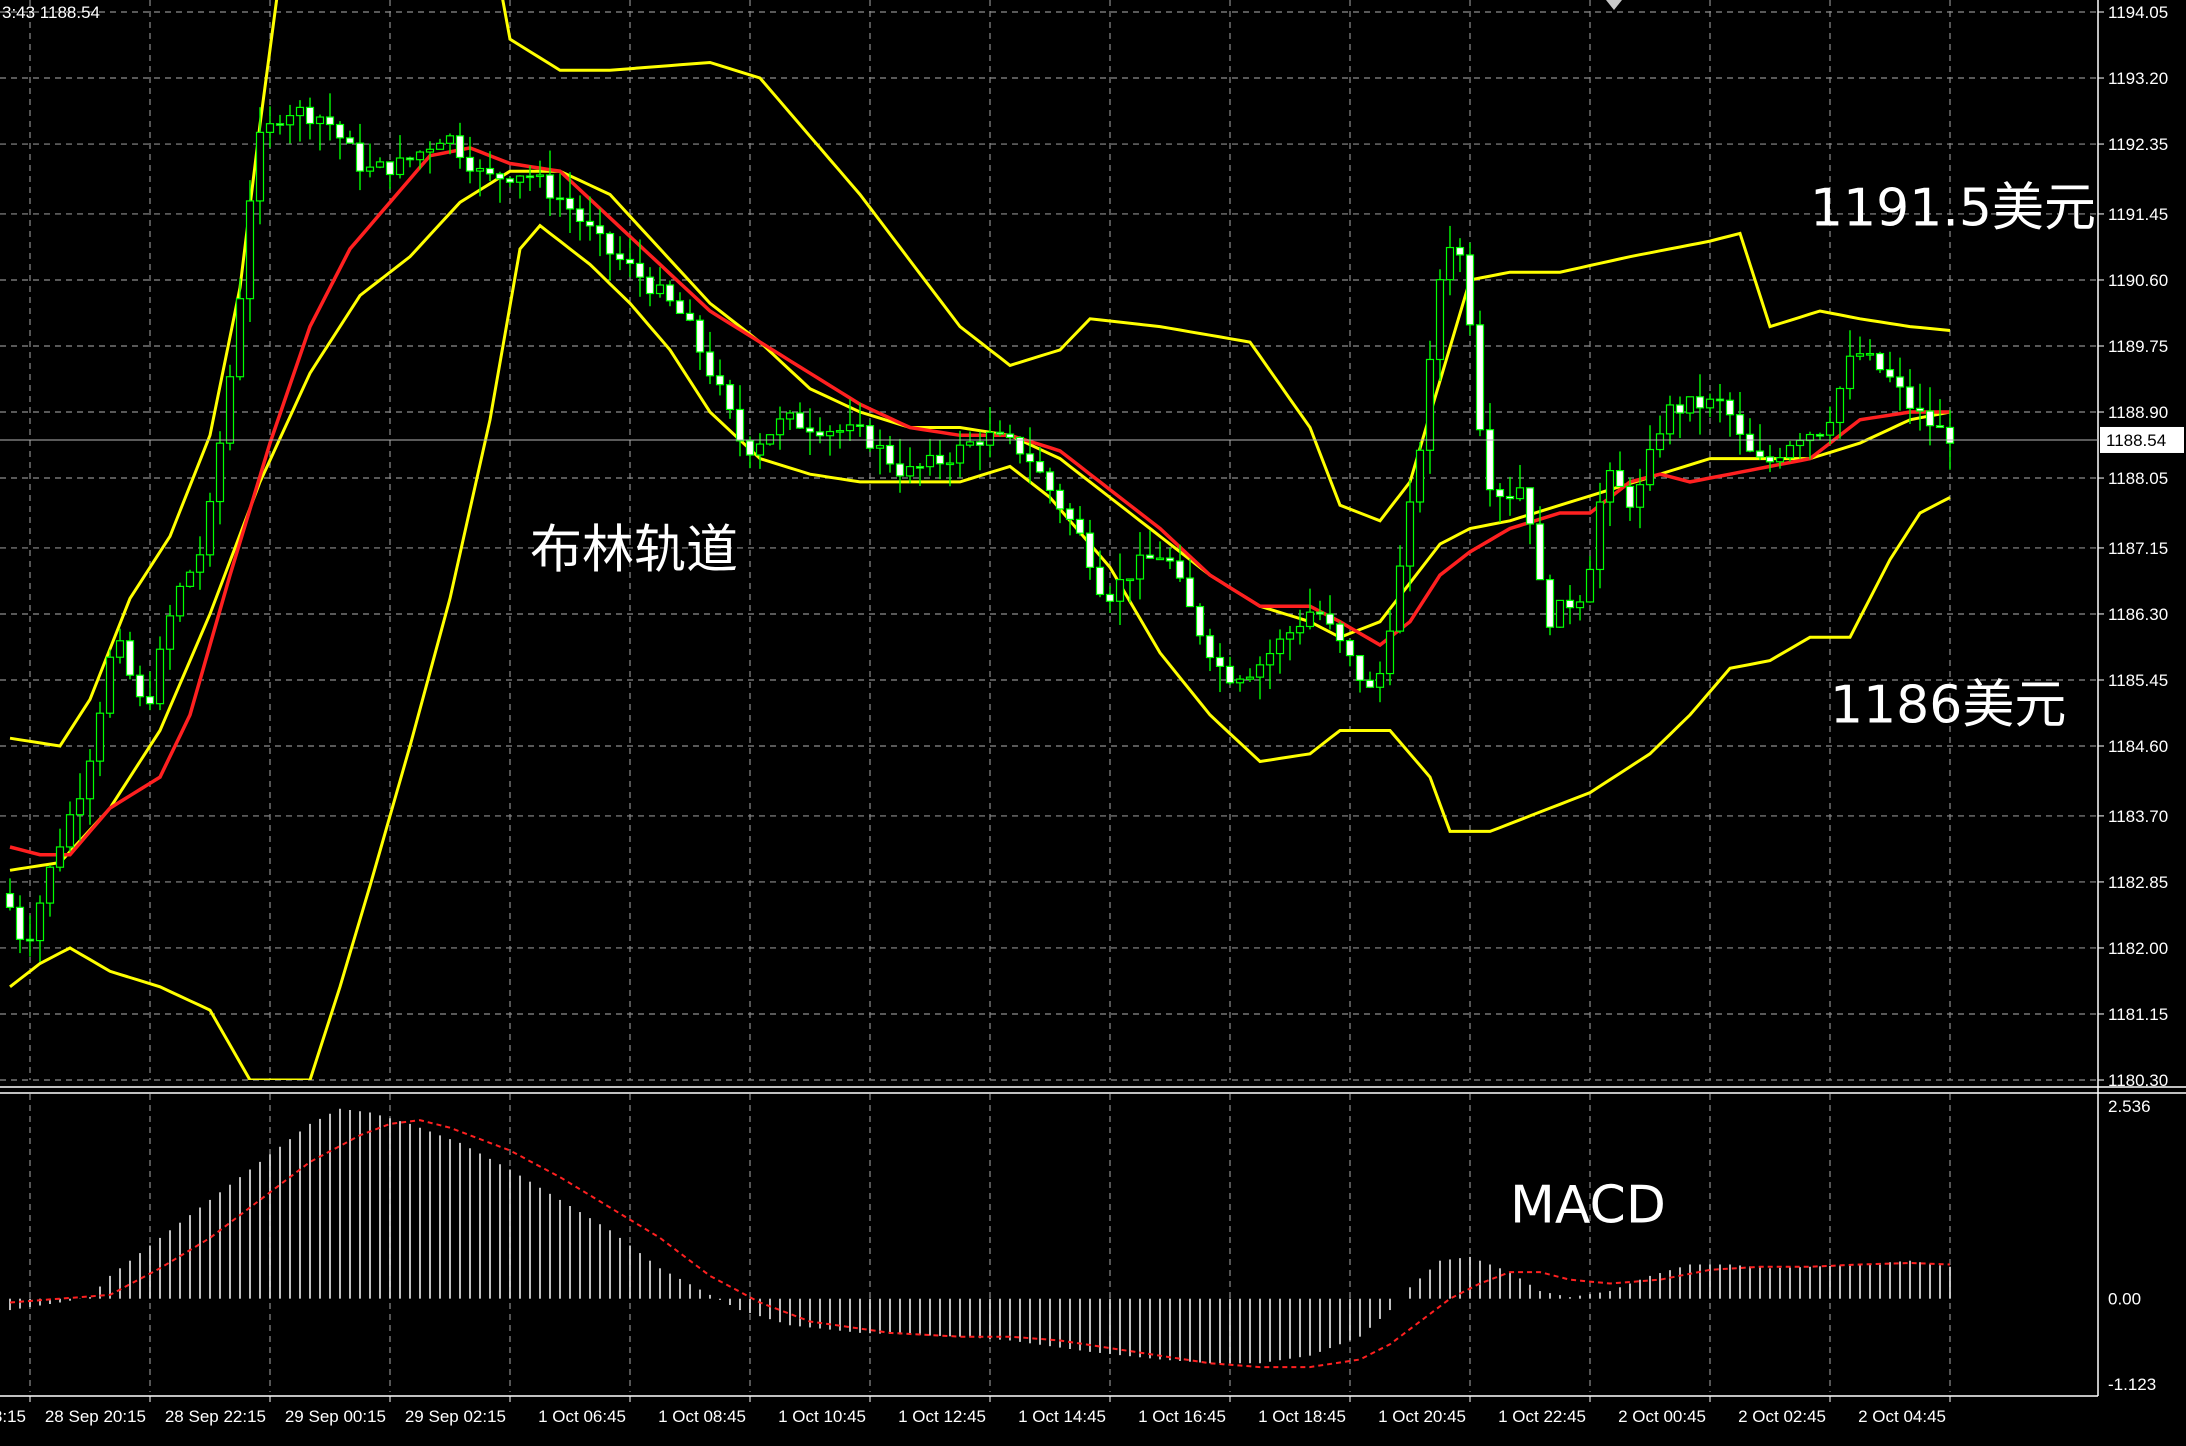 Image resolution: width=2186 pixels, height=1446 pixels. What do you see at coordinates (1662, 1416) in the screenshot?
I see `x-tick-label: 2 Oct 00:45` at bounding box center [1662, 1416].